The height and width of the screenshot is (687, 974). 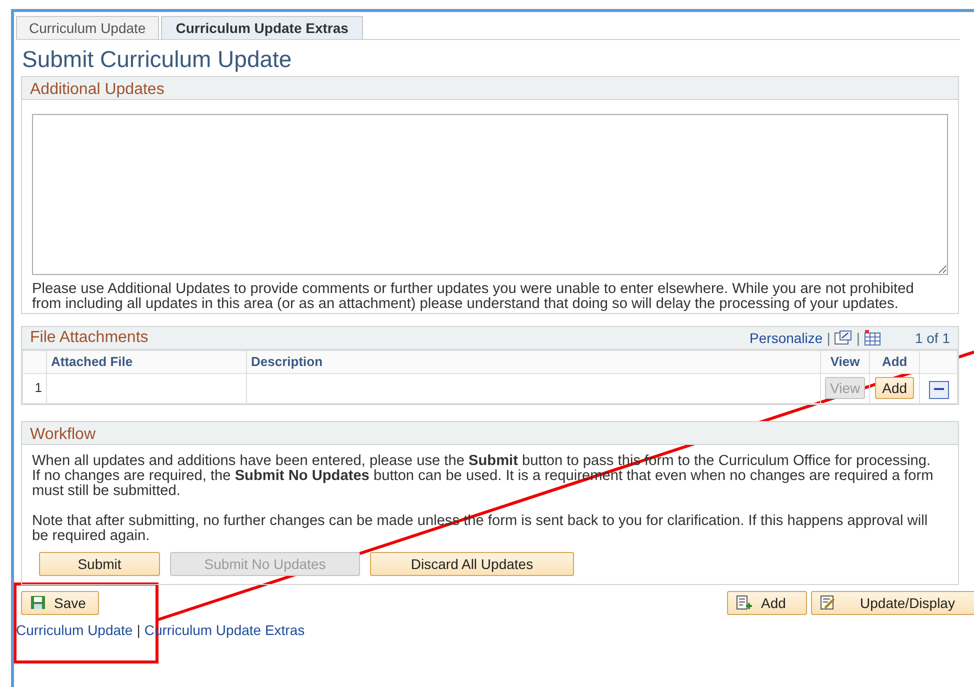 I want to click on toolbar-button: Add, so click(x=767, y=602).